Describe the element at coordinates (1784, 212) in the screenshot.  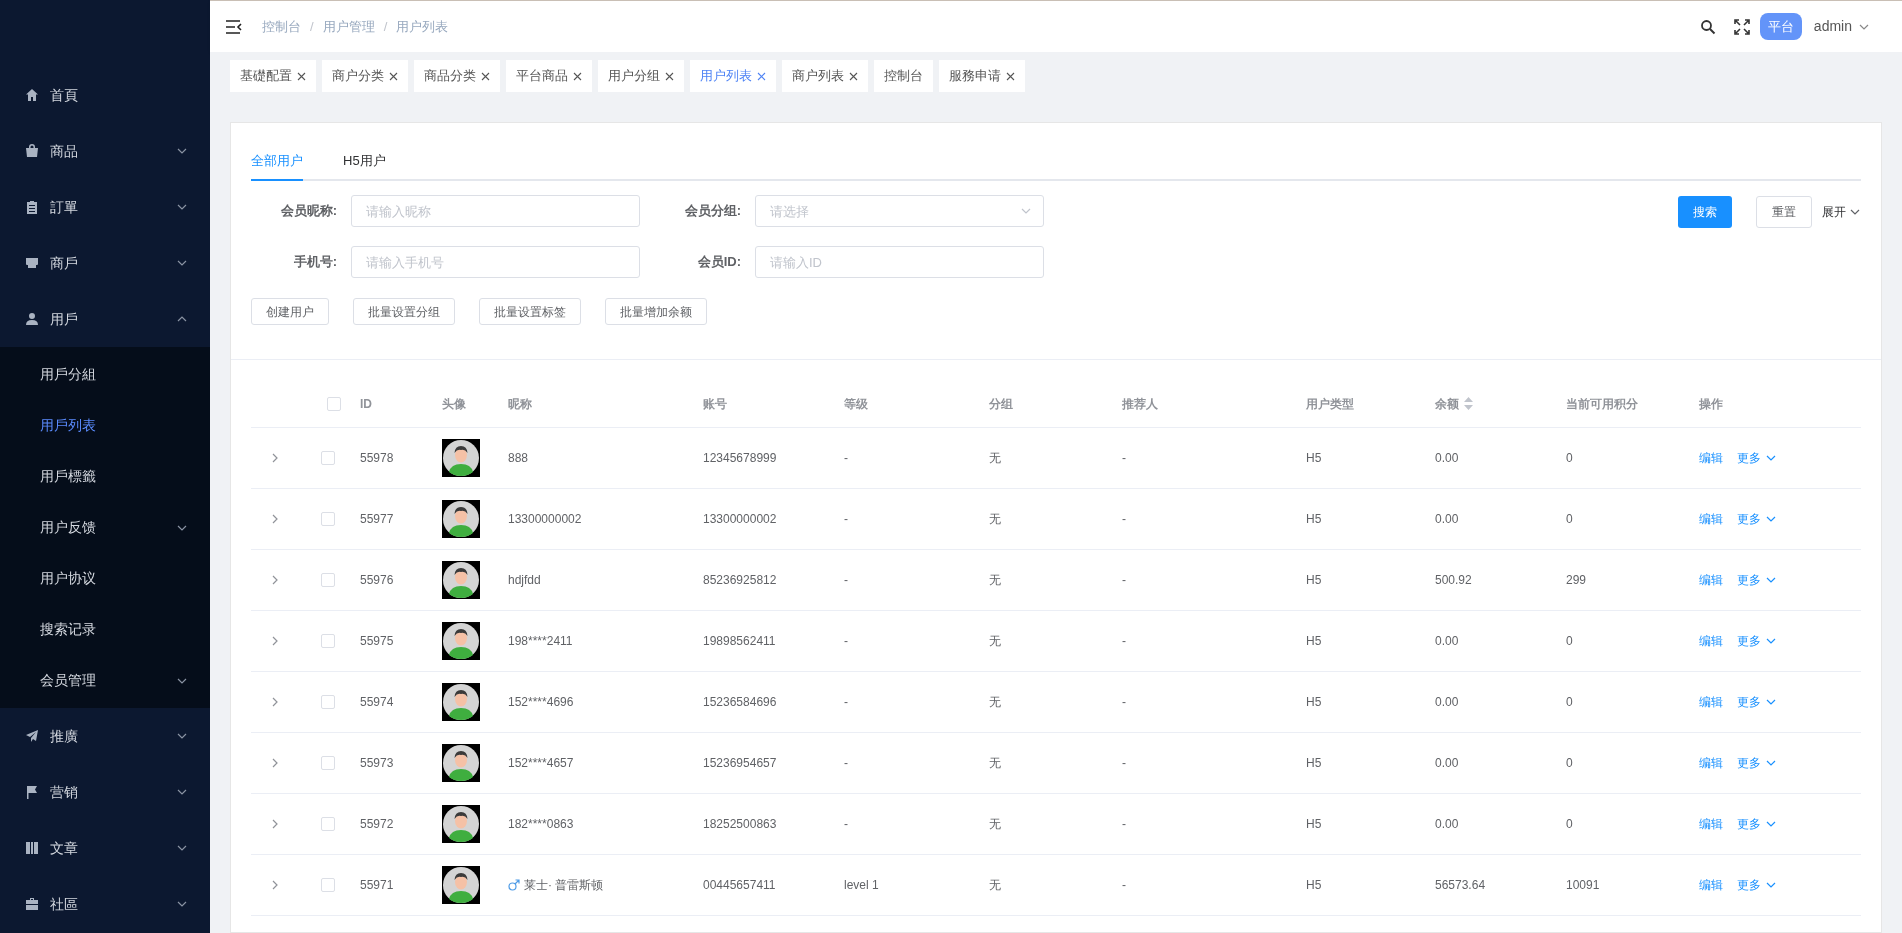
I see `reset-button: 重置` at that location.